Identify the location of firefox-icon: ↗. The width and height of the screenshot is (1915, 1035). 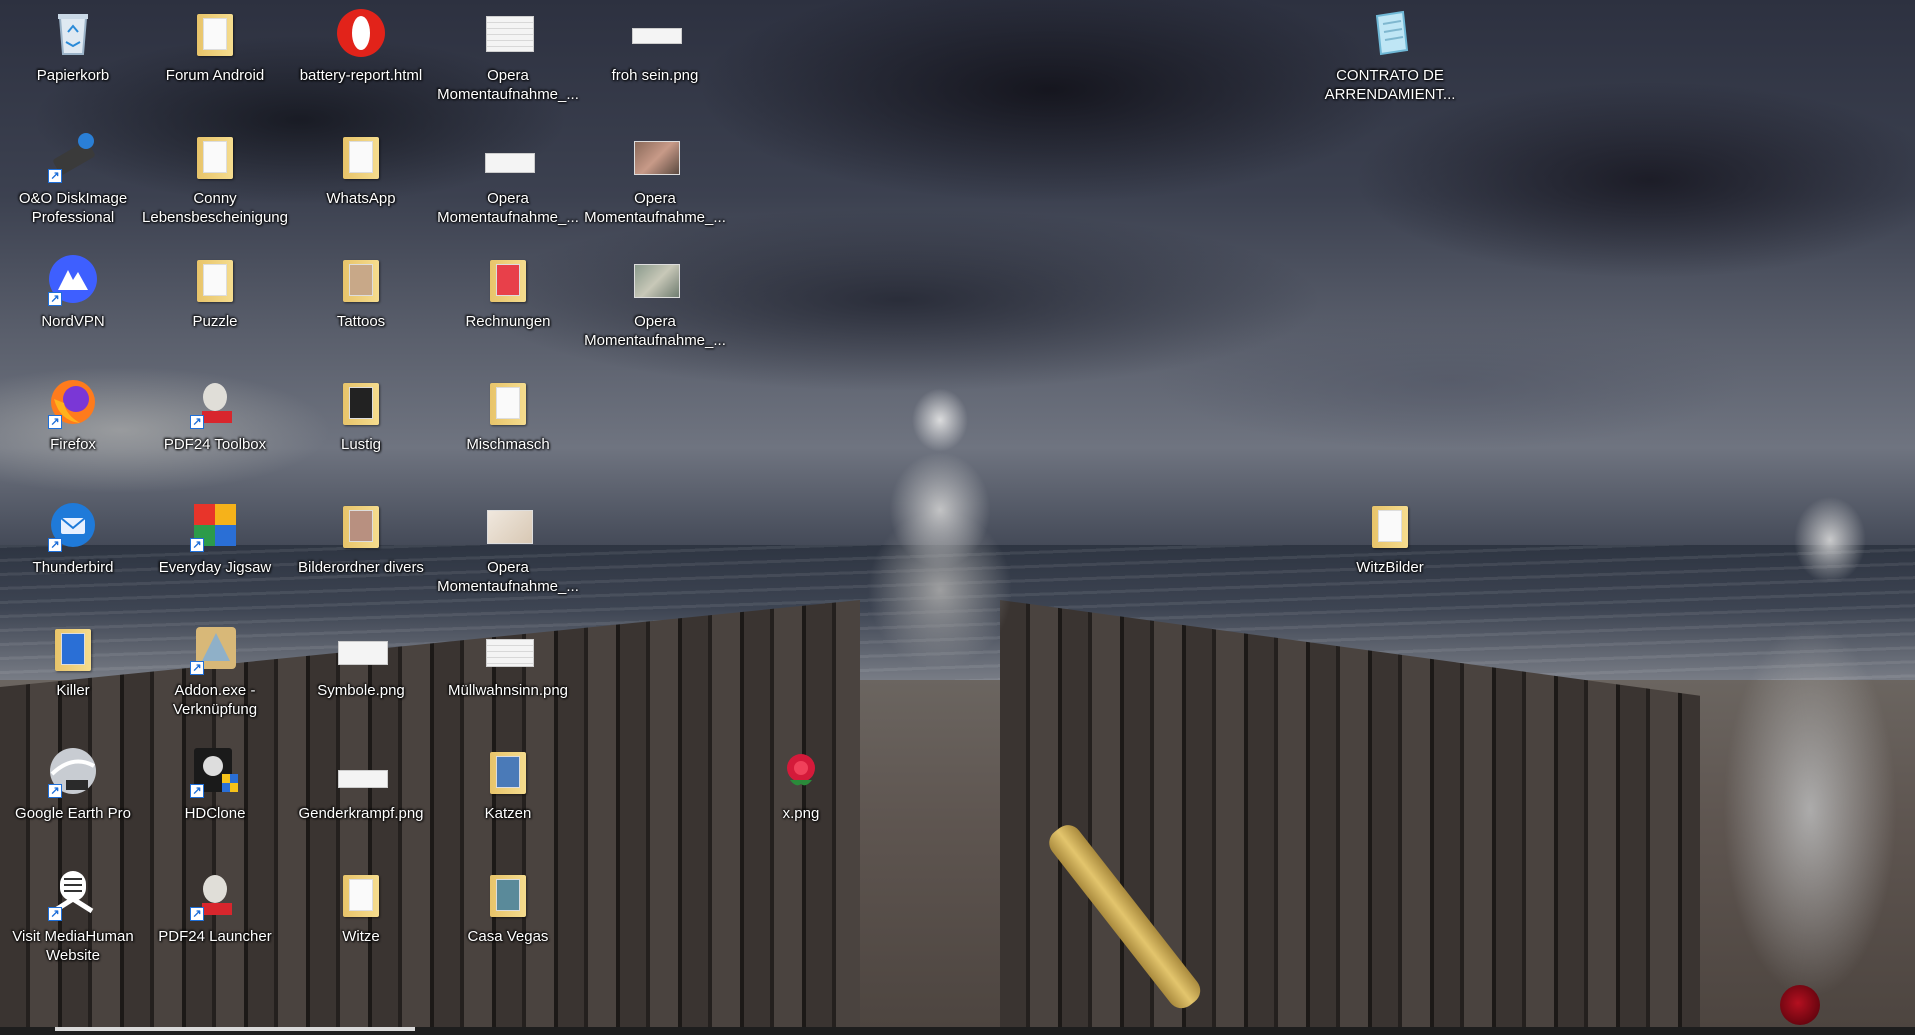
(73, 402).